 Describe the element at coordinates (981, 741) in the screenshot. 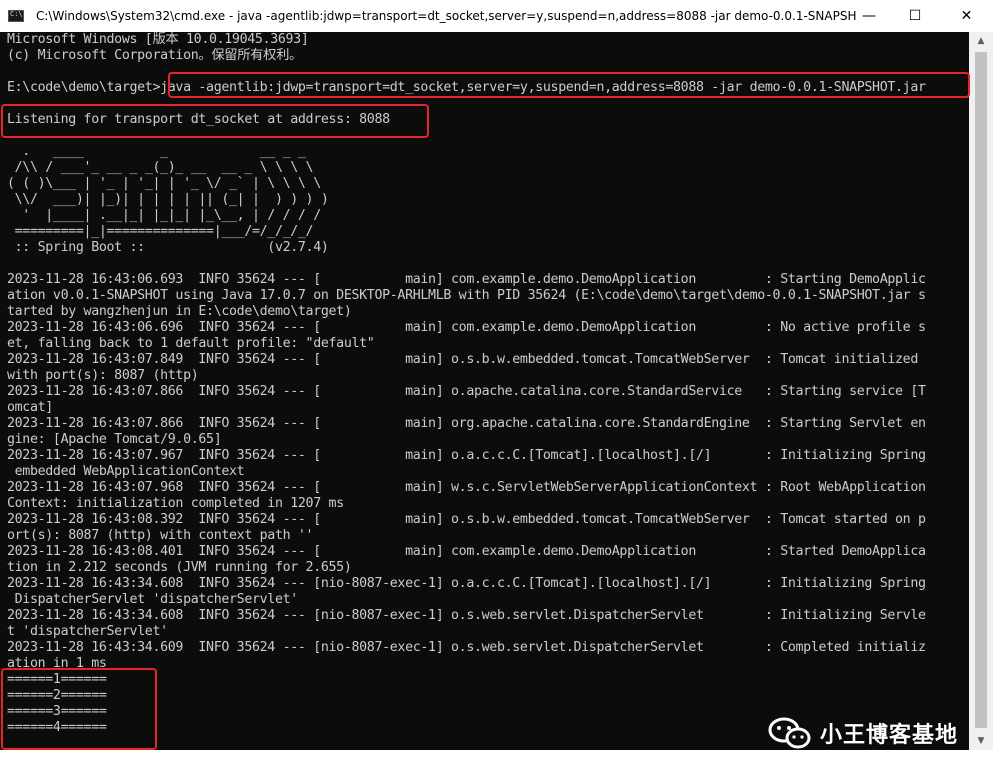

I see `scroll-down-arrow-icon: ▼` at that location.